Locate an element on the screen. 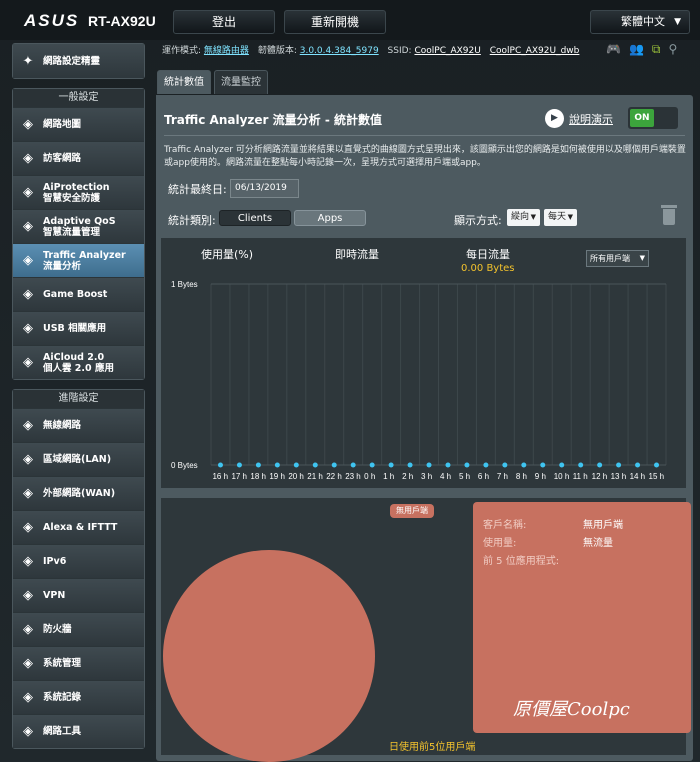 The image size is (700, 762). users-status-icon: 👥 is located at coordinates (636, 49).